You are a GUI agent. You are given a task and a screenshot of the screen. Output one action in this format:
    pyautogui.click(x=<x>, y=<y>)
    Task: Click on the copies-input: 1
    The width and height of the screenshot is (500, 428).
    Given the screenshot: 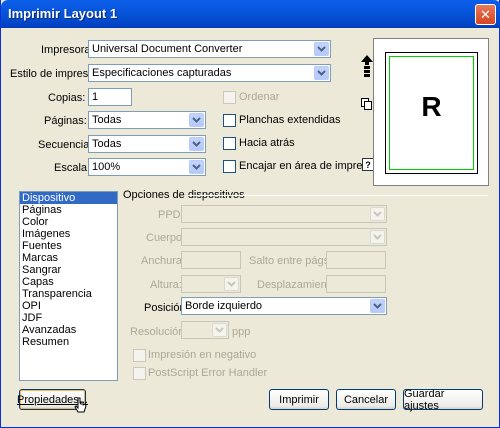 What is the action you would take?
    pyautogui.click(x=110, y=97)
    